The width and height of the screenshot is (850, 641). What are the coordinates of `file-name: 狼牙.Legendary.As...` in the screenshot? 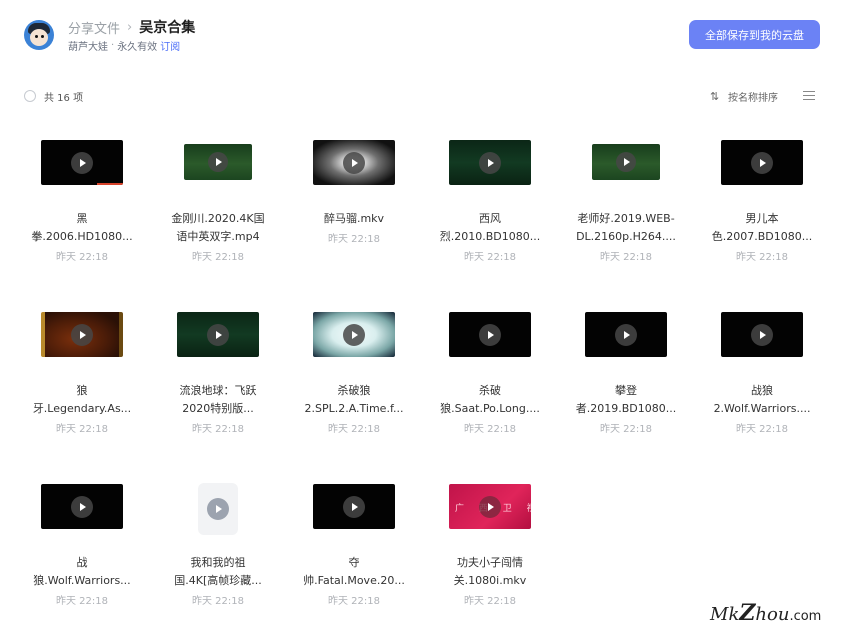 It's located at (82, 400).